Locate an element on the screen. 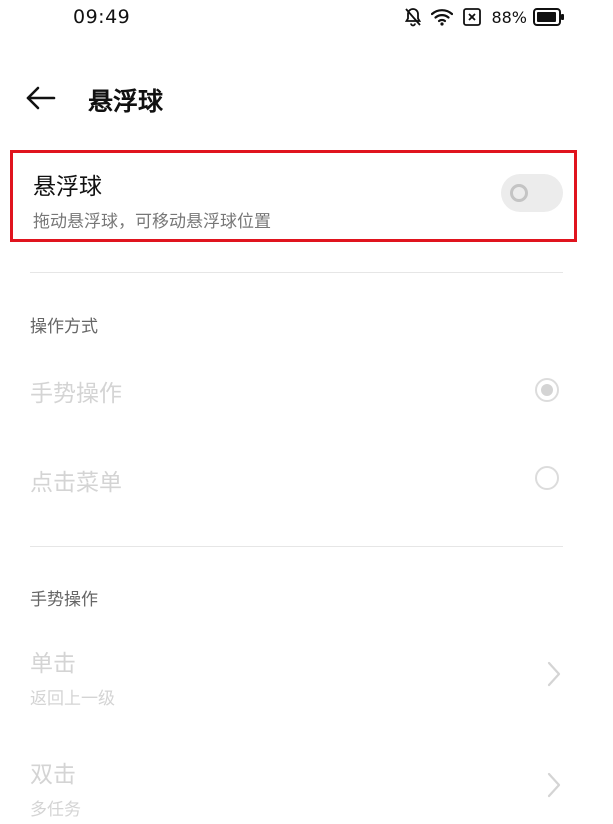 Image resolution: width=613 pixels, height=824 pixels. radio-selected-dot is located at coordinates (547, 390).